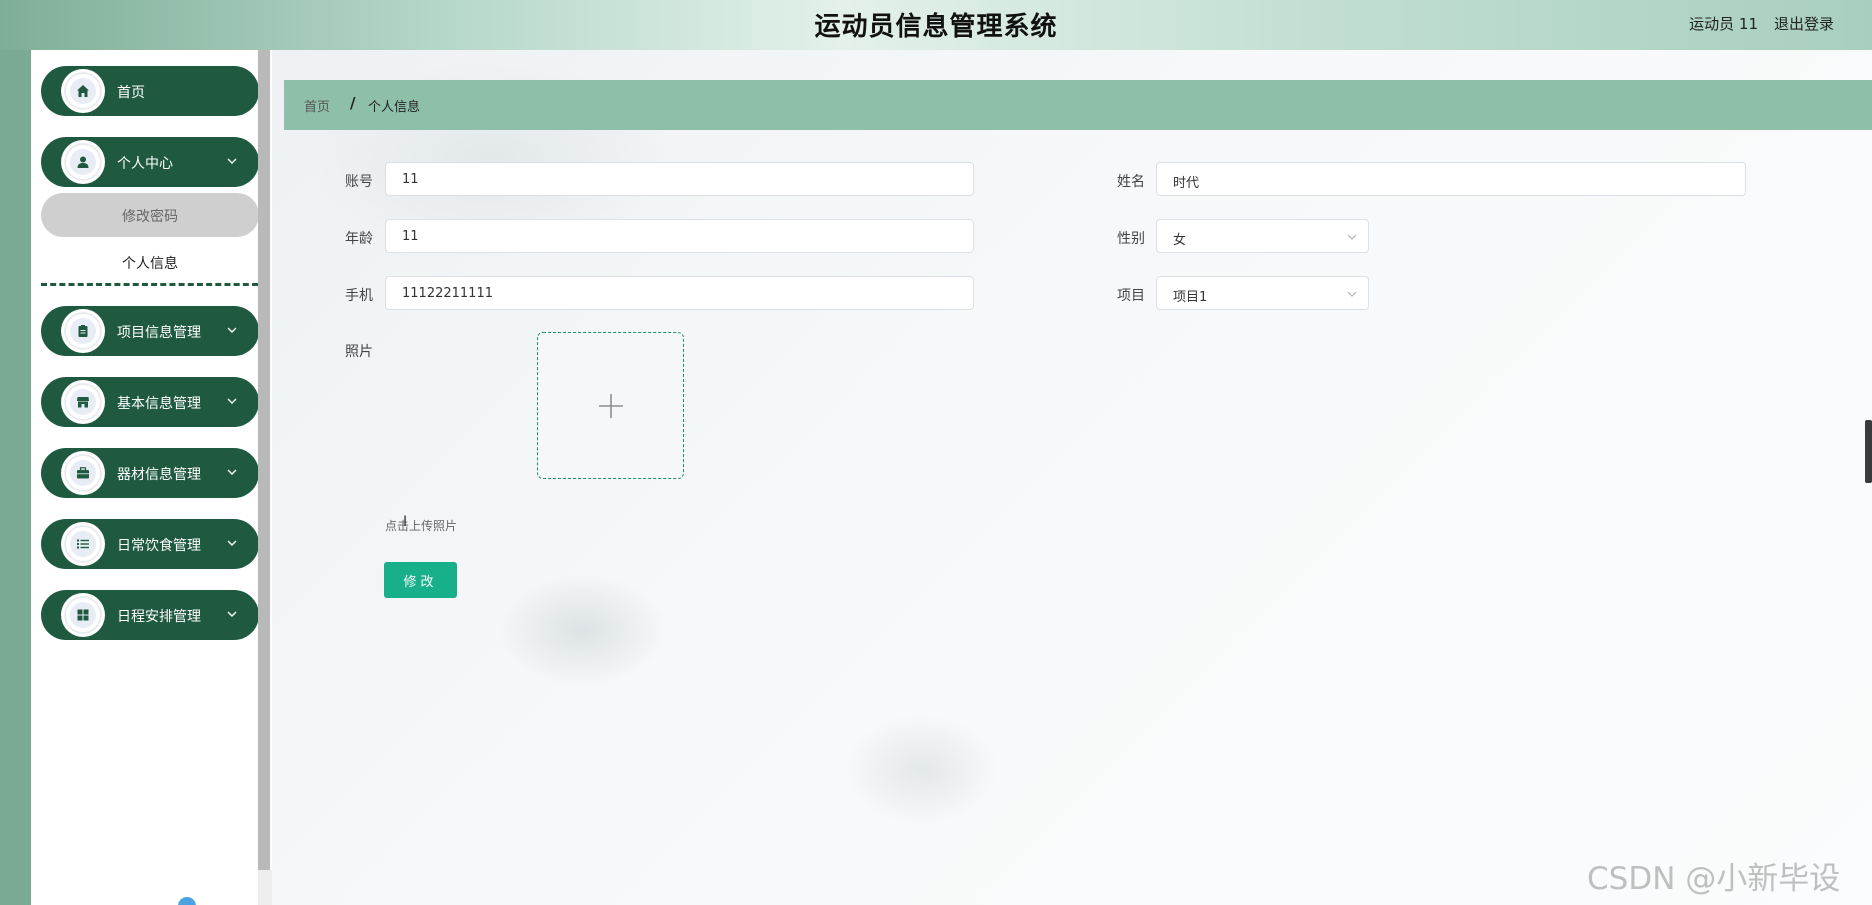  What do you see at coordinates (83, 331) in the screenshot?
I see `clipboard-icon` at bounding box center [83, 331].